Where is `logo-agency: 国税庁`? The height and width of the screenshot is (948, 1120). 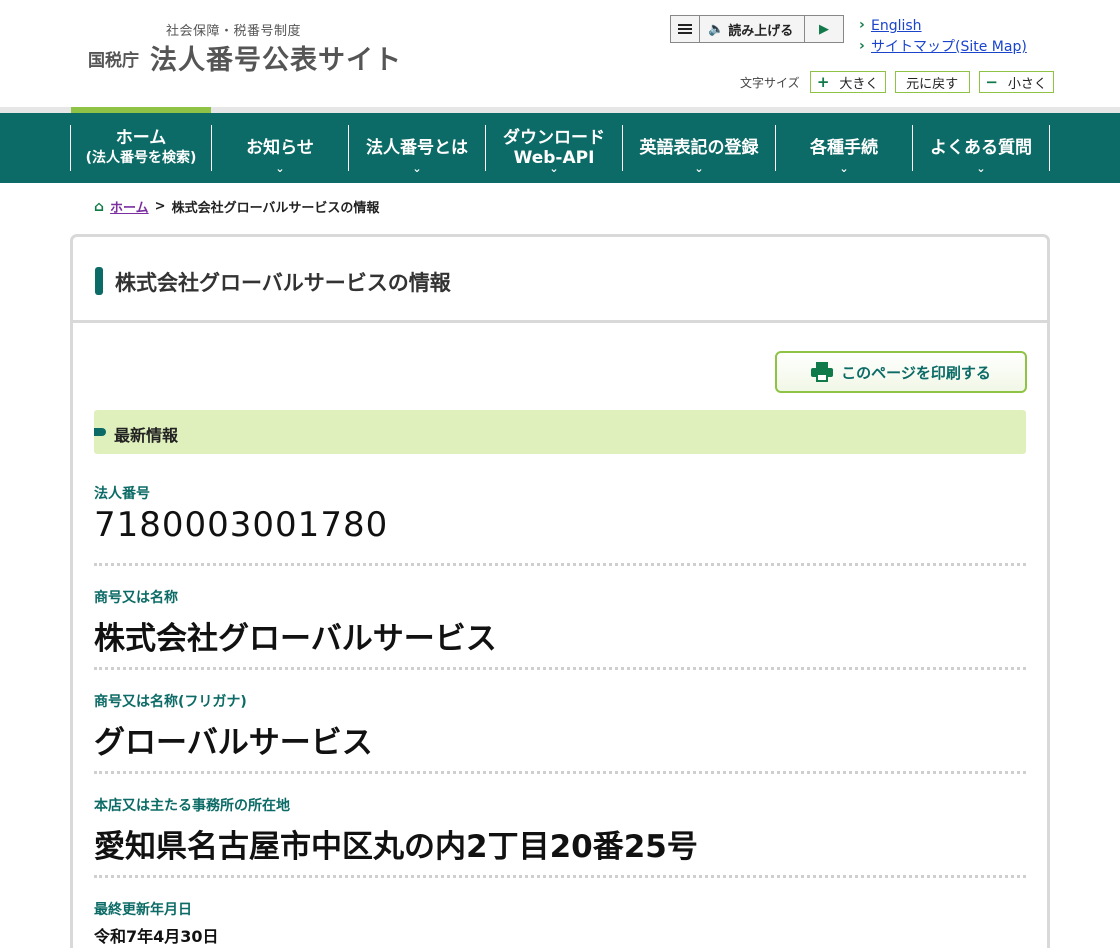 logo-agency: 国税庁 is located at coordinates (113, 61).